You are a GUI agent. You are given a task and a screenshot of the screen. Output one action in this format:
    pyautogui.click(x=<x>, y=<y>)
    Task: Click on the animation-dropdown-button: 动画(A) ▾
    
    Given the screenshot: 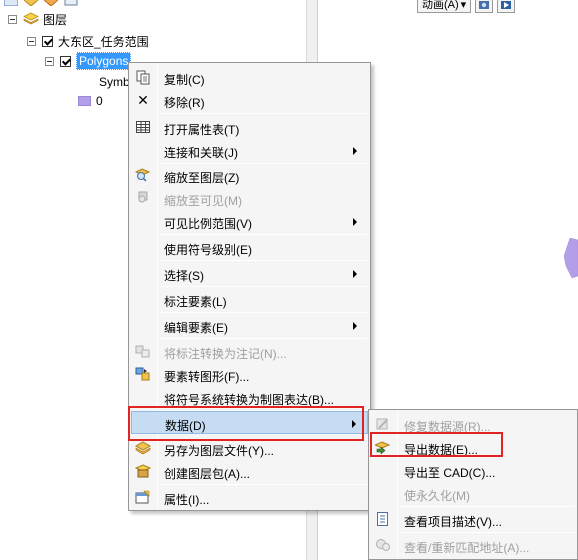 What is the action you would take?
    pyautogui.click(x=444, y=6)
    